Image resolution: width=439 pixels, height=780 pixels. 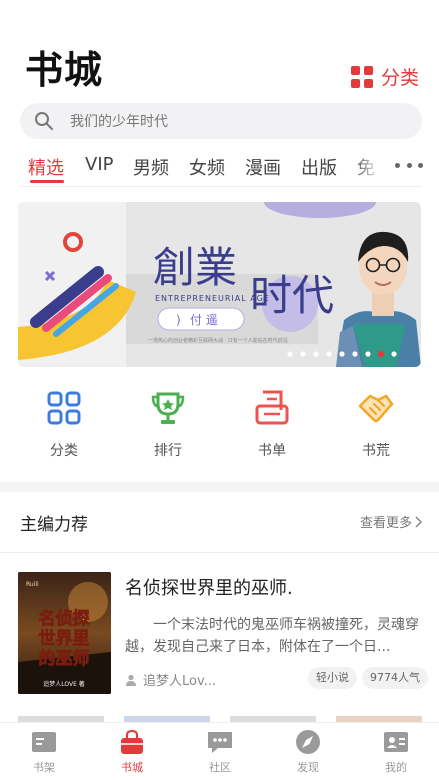 I want to click on trophy-icon, so click(x=168, y=408).